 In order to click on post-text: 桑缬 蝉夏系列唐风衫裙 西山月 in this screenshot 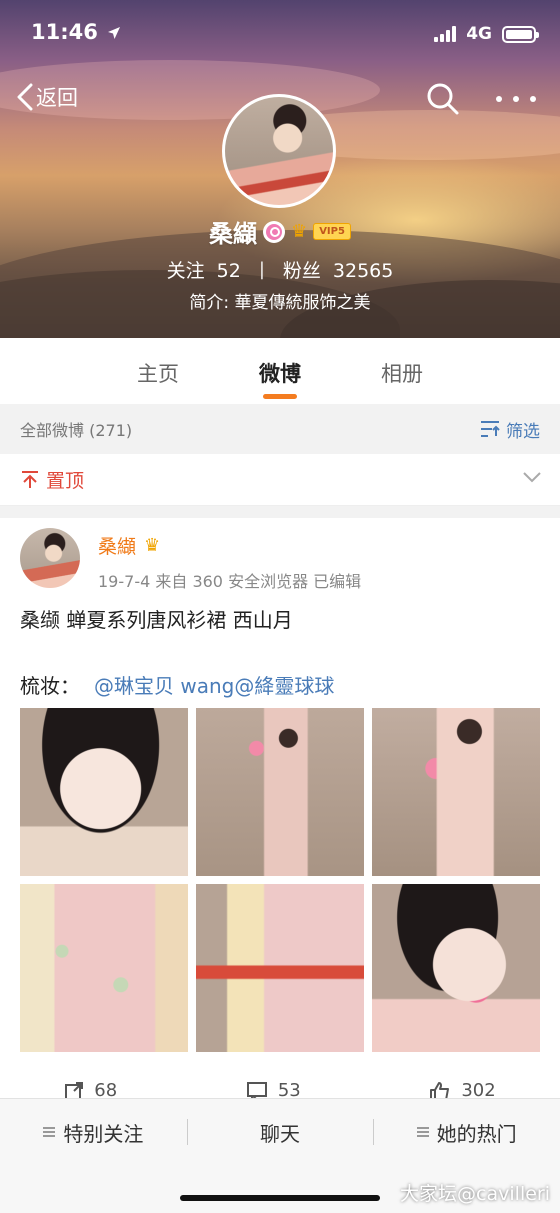, I will do `click(156, 620)`.